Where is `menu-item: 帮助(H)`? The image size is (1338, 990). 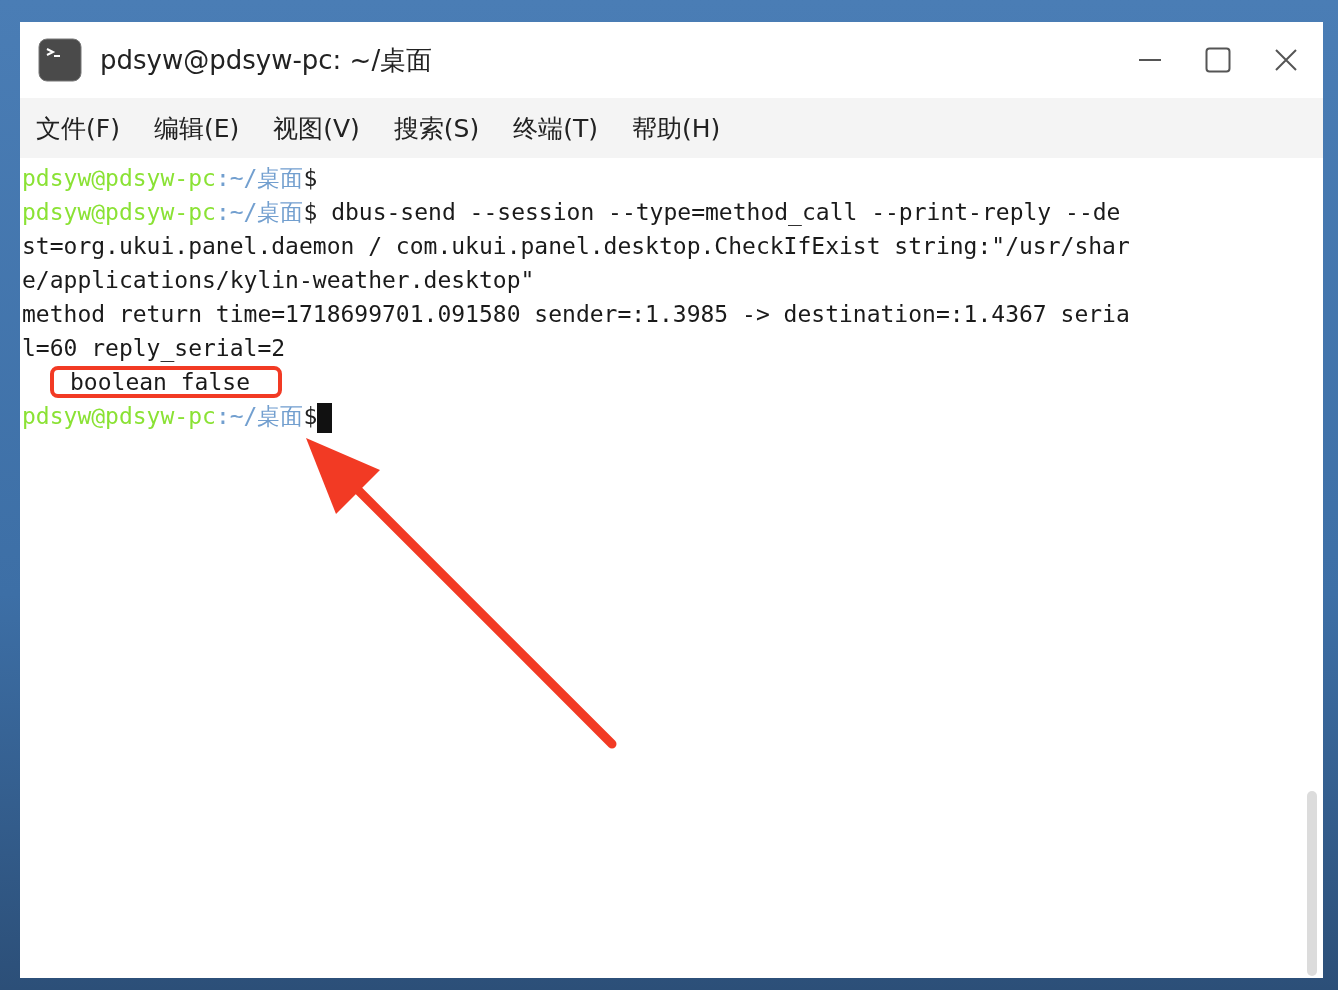
menu-item: 帮助(H) is located at coordinates (676, 128).